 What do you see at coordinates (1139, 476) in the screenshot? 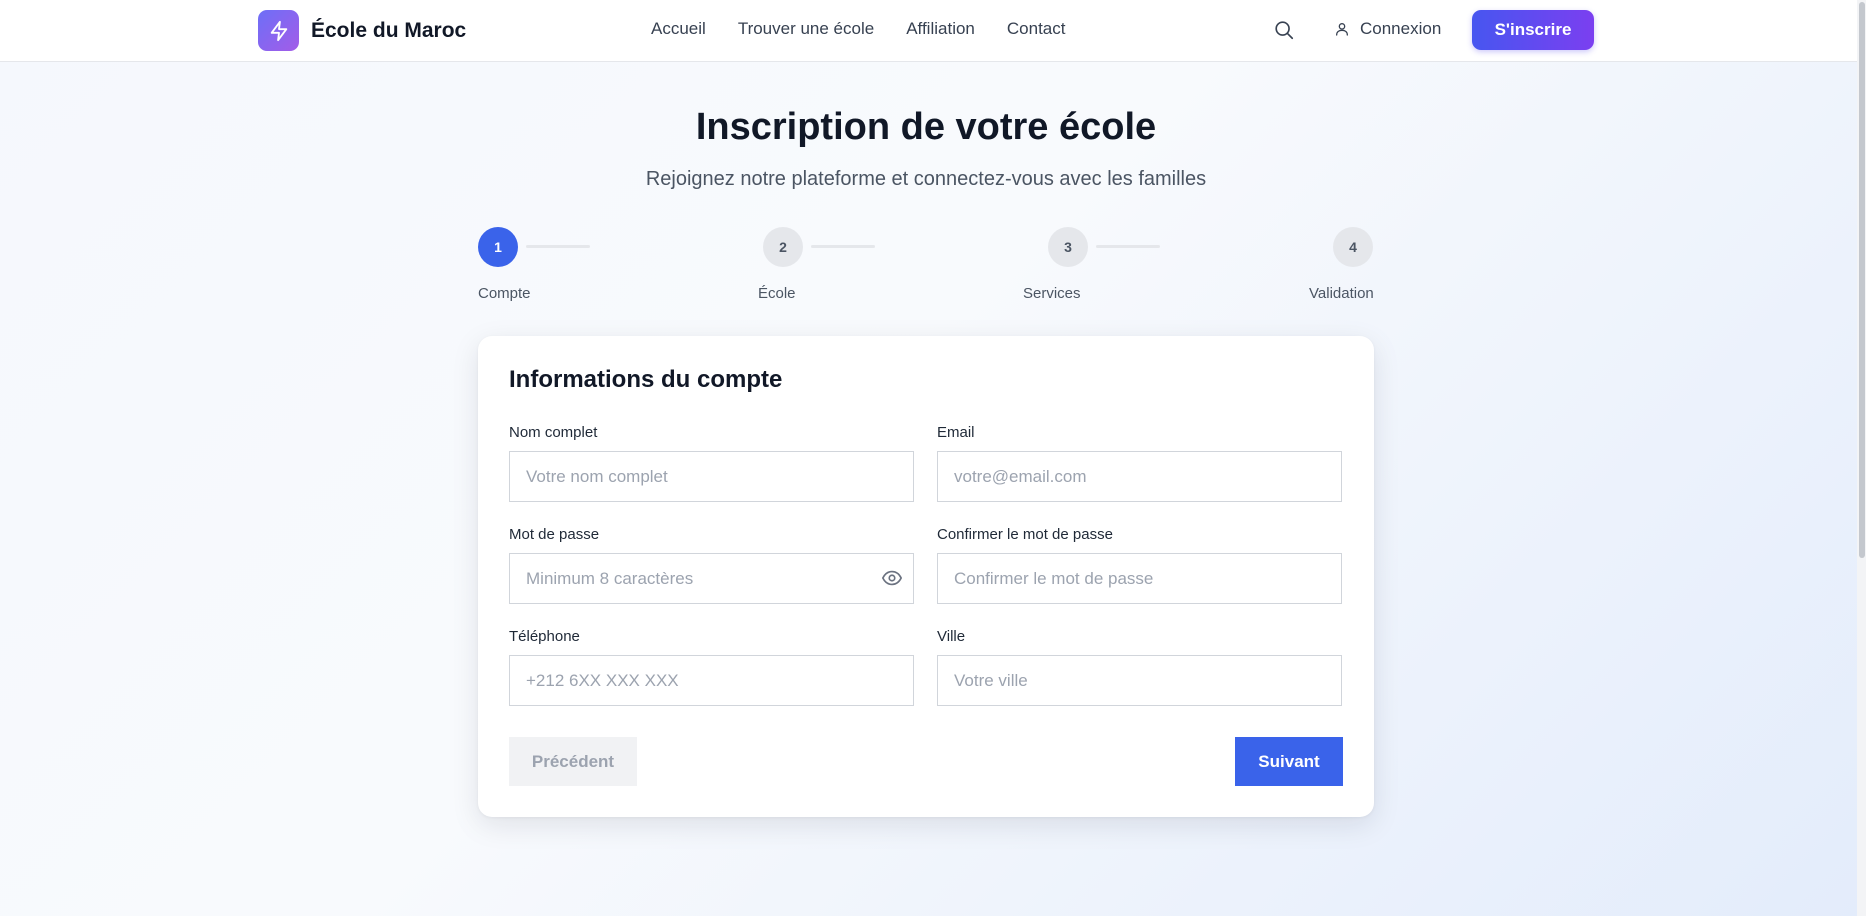
I see `email-input` at bounding box center [1139, 476].